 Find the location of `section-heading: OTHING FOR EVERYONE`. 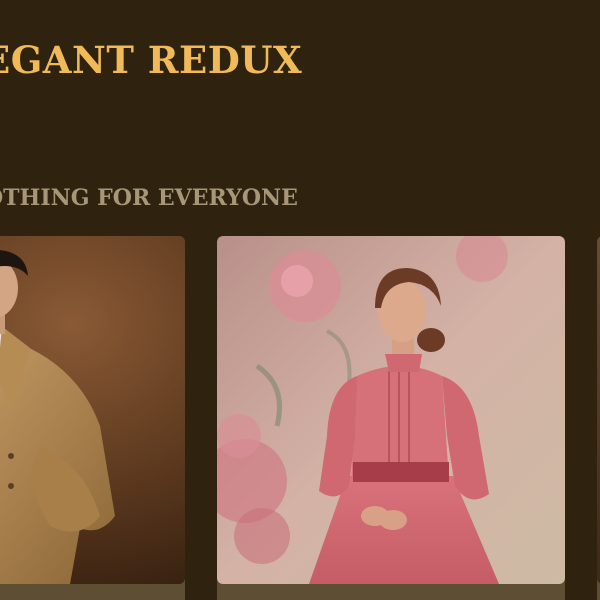

section-heading: OTHING FOR EVERYONE is located at coordinates (149, 198).